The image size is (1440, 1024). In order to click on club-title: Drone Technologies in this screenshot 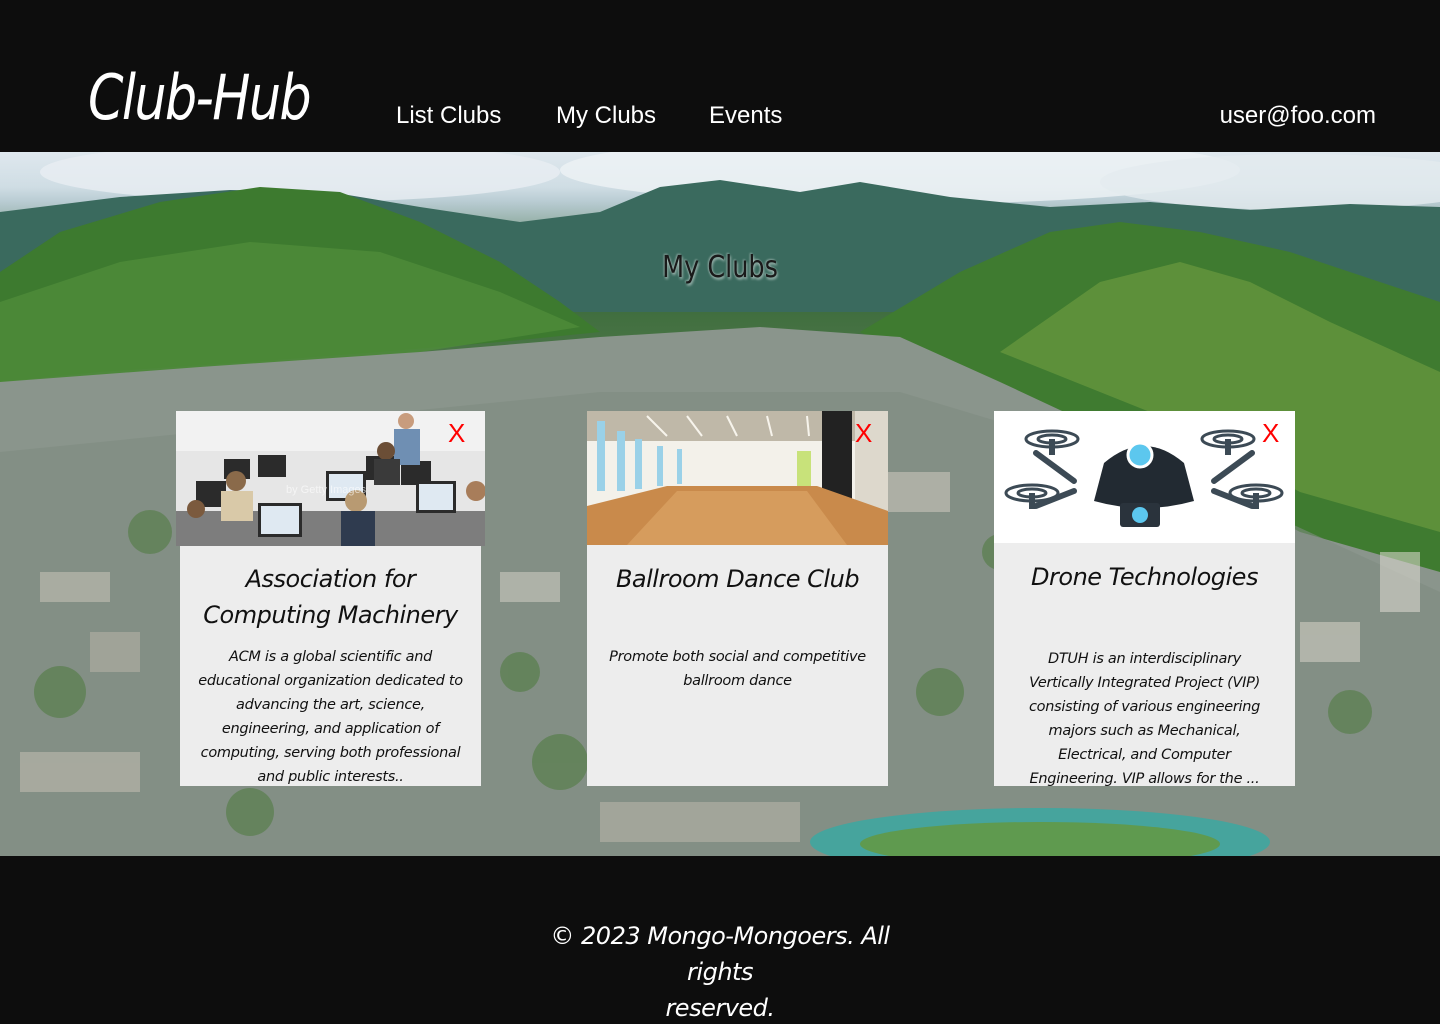, I will do `click(1144, 577)`.